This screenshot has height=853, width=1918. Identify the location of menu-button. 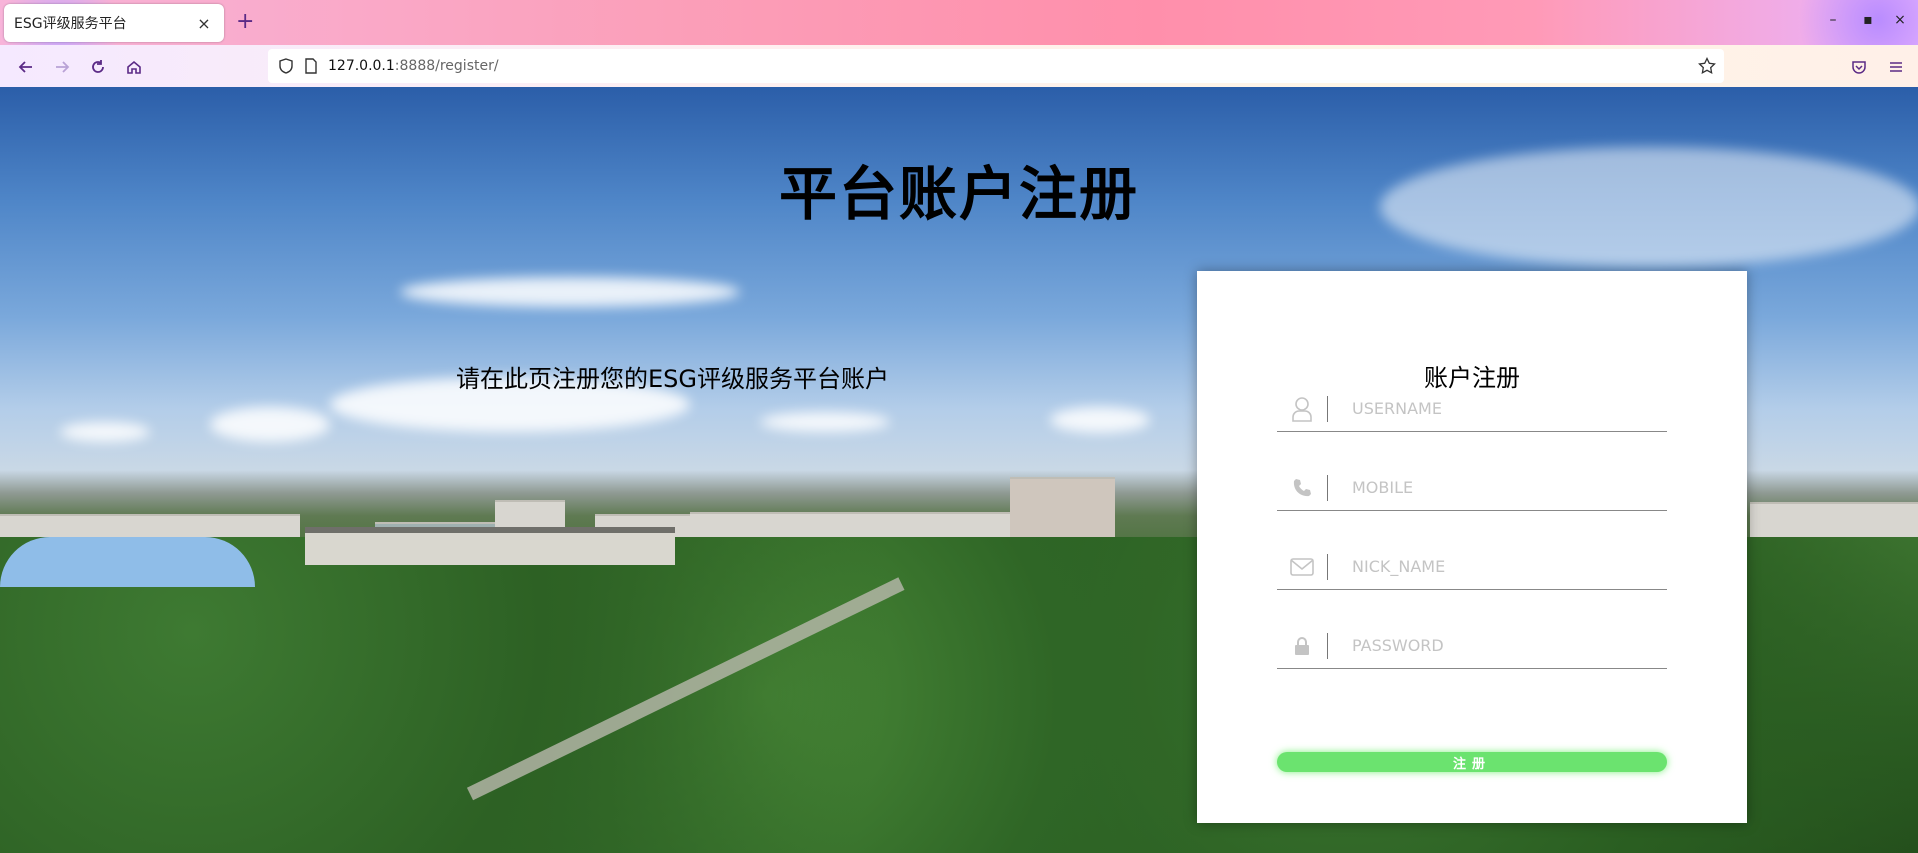
(1896, 67).